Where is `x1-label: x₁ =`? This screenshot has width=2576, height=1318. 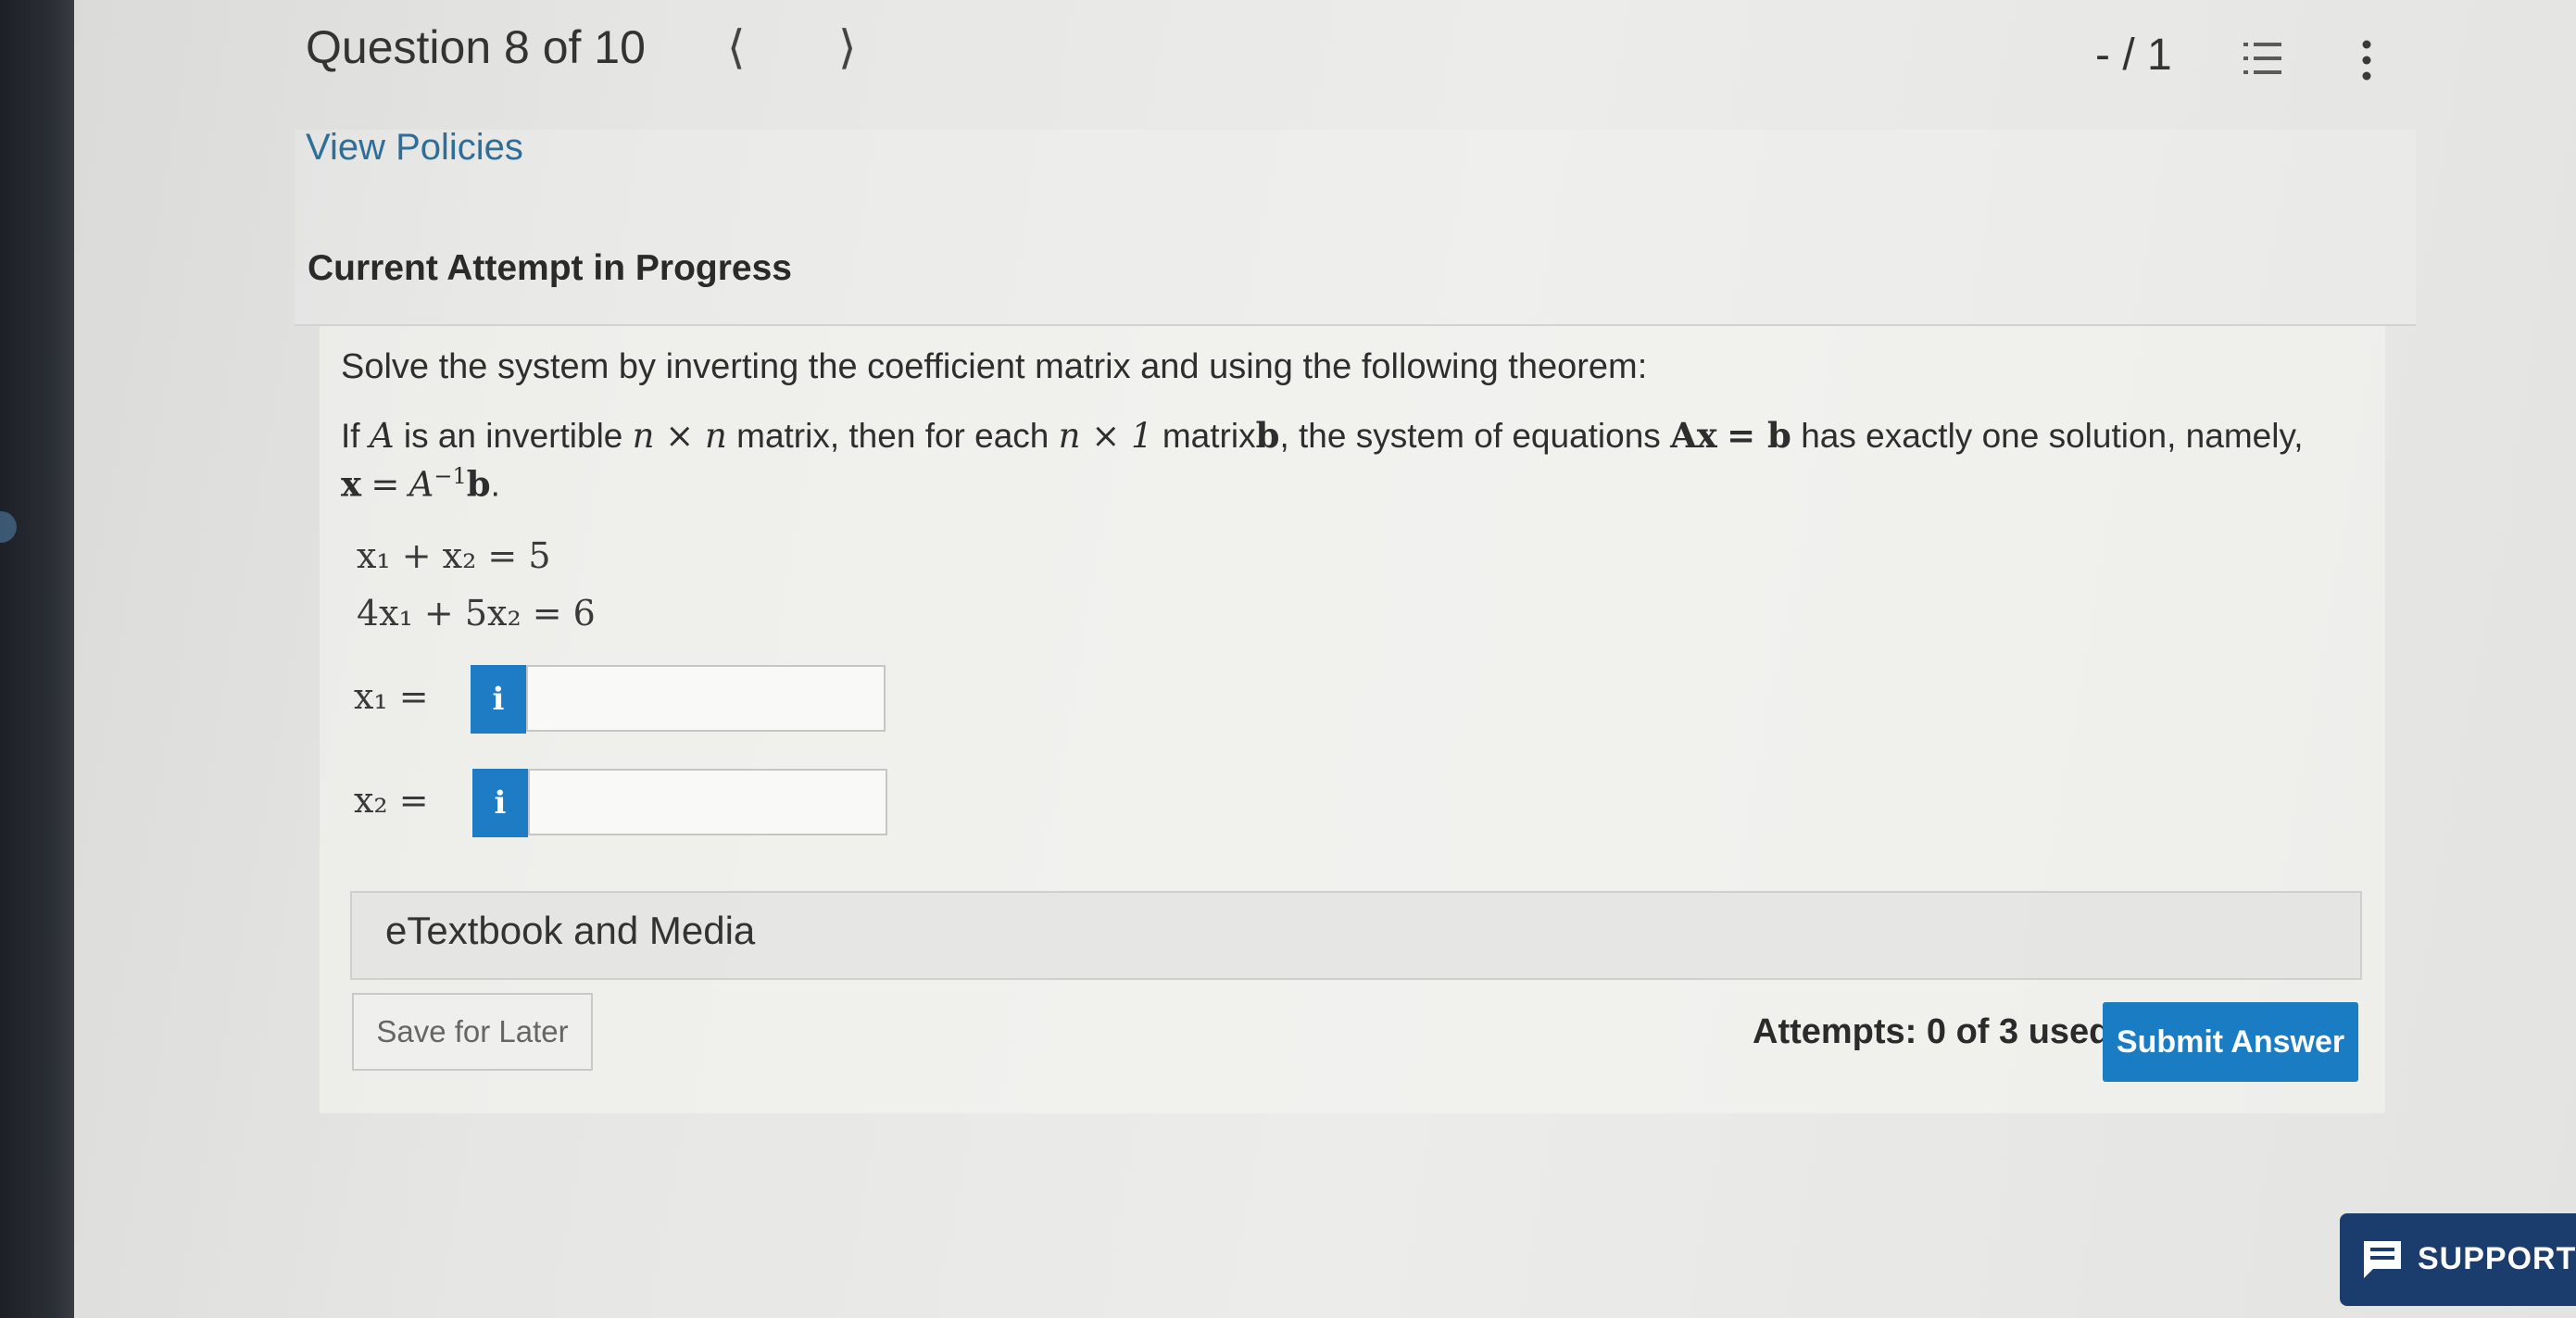
x1-label: x₁ = is located at coordinates (391, 697).